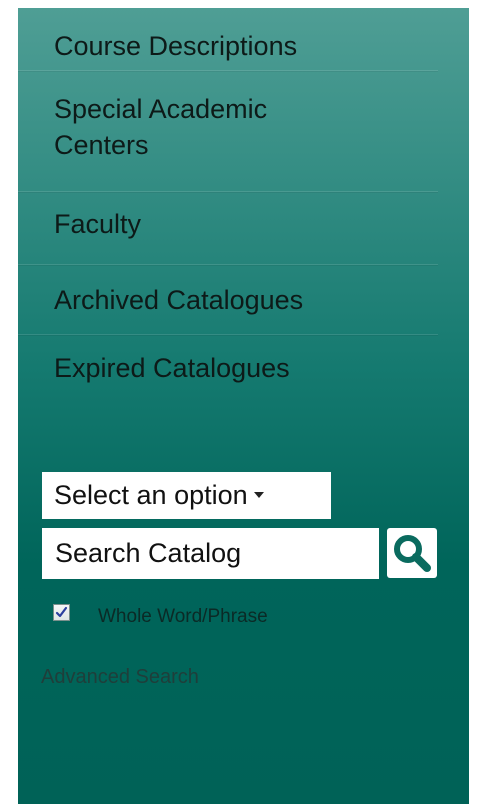  I want to click on option-select: Select an option, so click(186, 495).